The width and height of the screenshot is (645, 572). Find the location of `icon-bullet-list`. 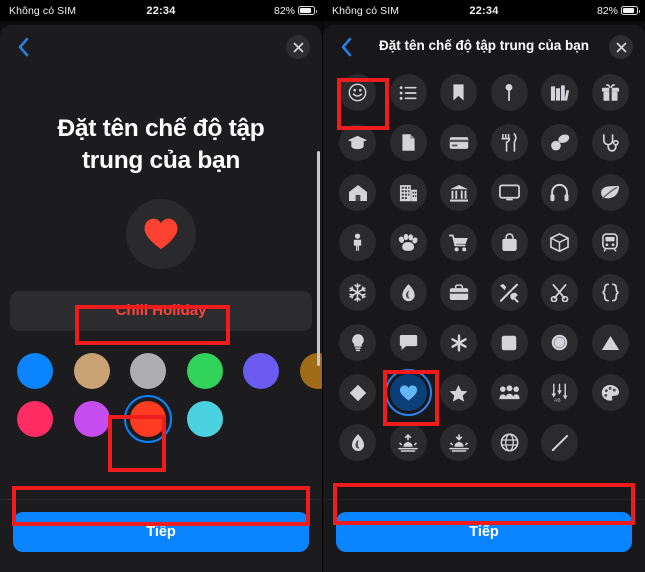

icon-bullet-list is located at coordinates (408, 92).